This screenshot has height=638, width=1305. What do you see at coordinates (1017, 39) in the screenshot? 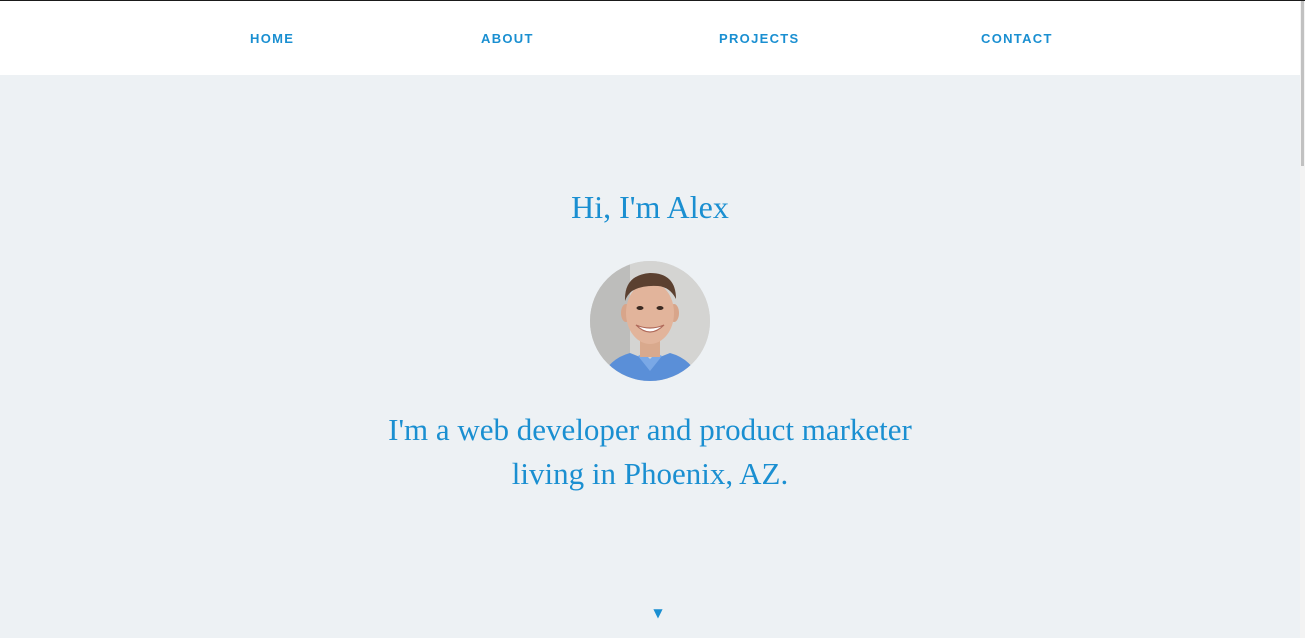
I see `nav-contact-link: CONTACT` at bounding box center [1017, 39].